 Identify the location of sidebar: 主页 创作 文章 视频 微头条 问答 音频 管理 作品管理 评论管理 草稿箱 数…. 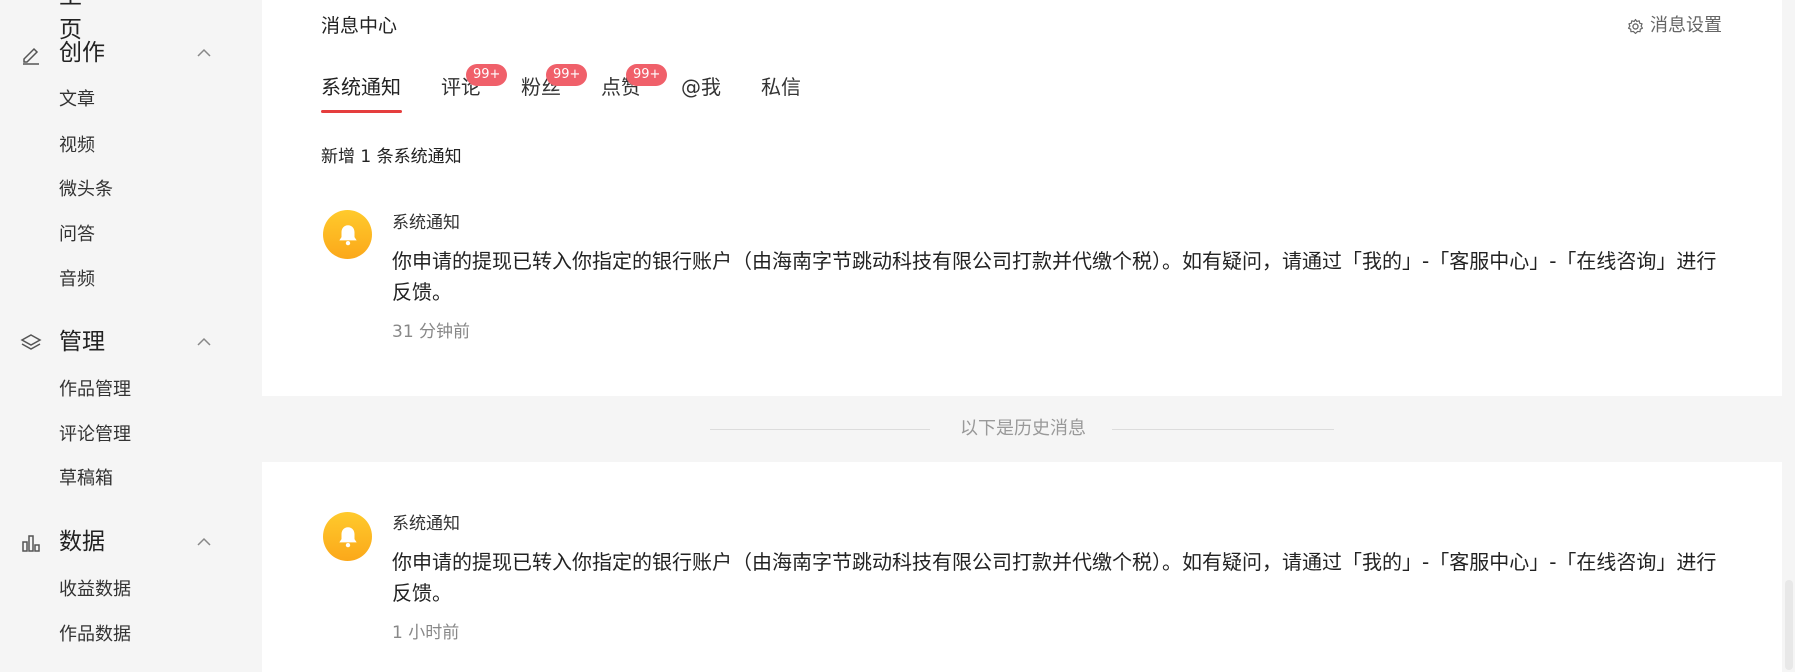
(131, 336).